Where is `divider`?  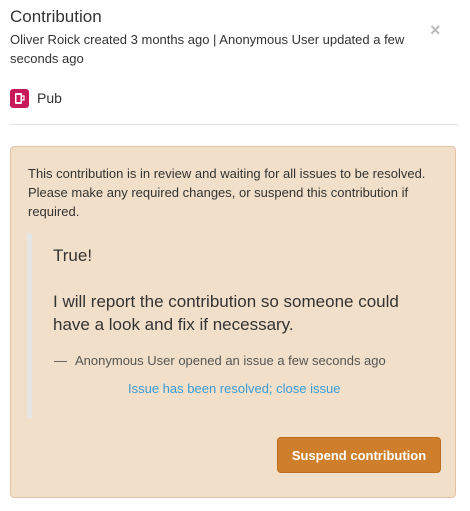 divider is located at coordinates (234, 124).